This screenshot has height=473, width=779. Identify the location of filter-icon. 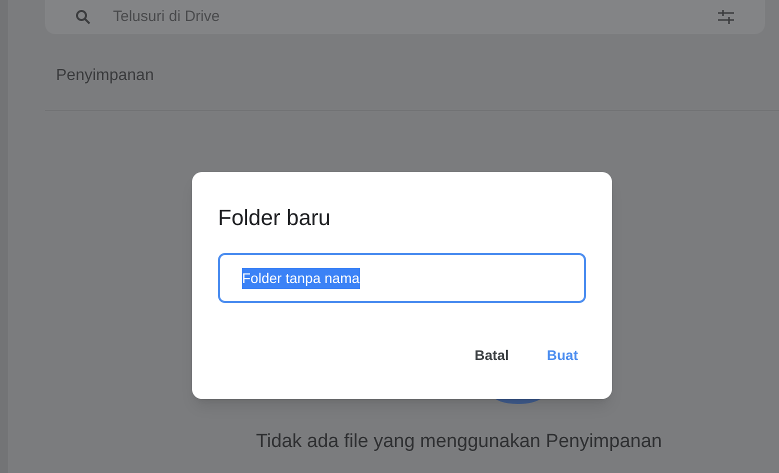
(726, 17).